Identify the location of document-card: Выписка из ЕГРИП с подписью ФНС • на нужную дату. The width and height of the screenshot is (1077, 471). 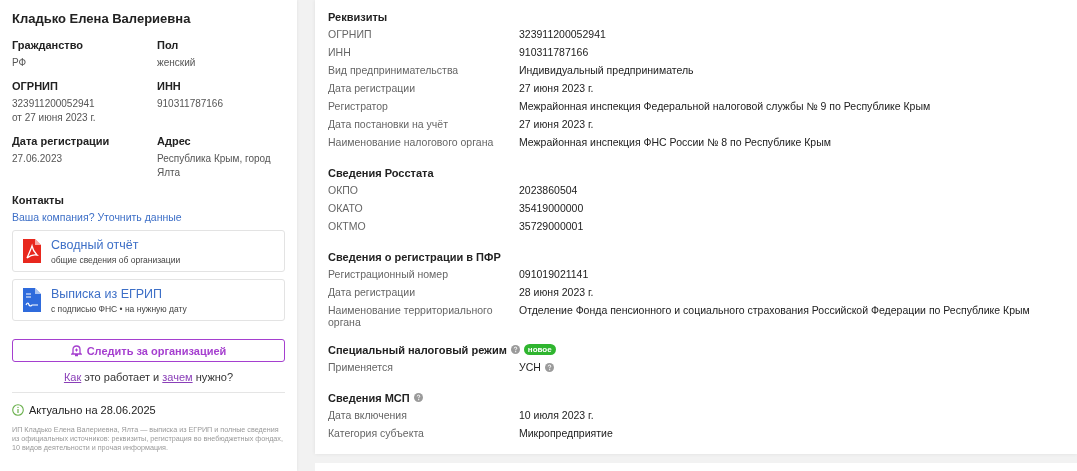
(148, 300).